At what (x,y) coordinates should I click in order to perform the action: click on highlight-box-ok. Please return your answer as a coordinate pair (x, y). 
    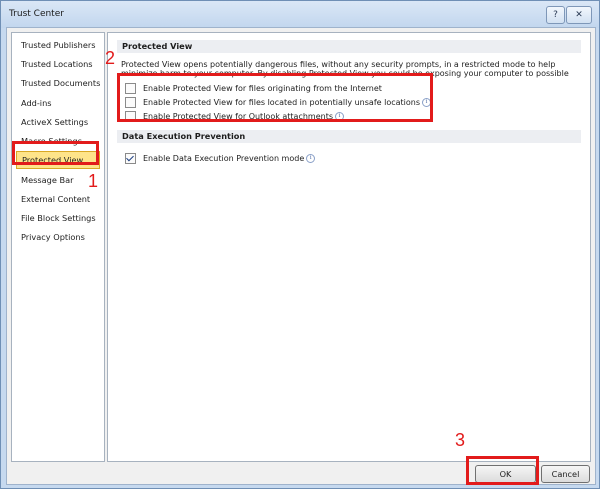
    Looking at the image, I should click on (502, 470).